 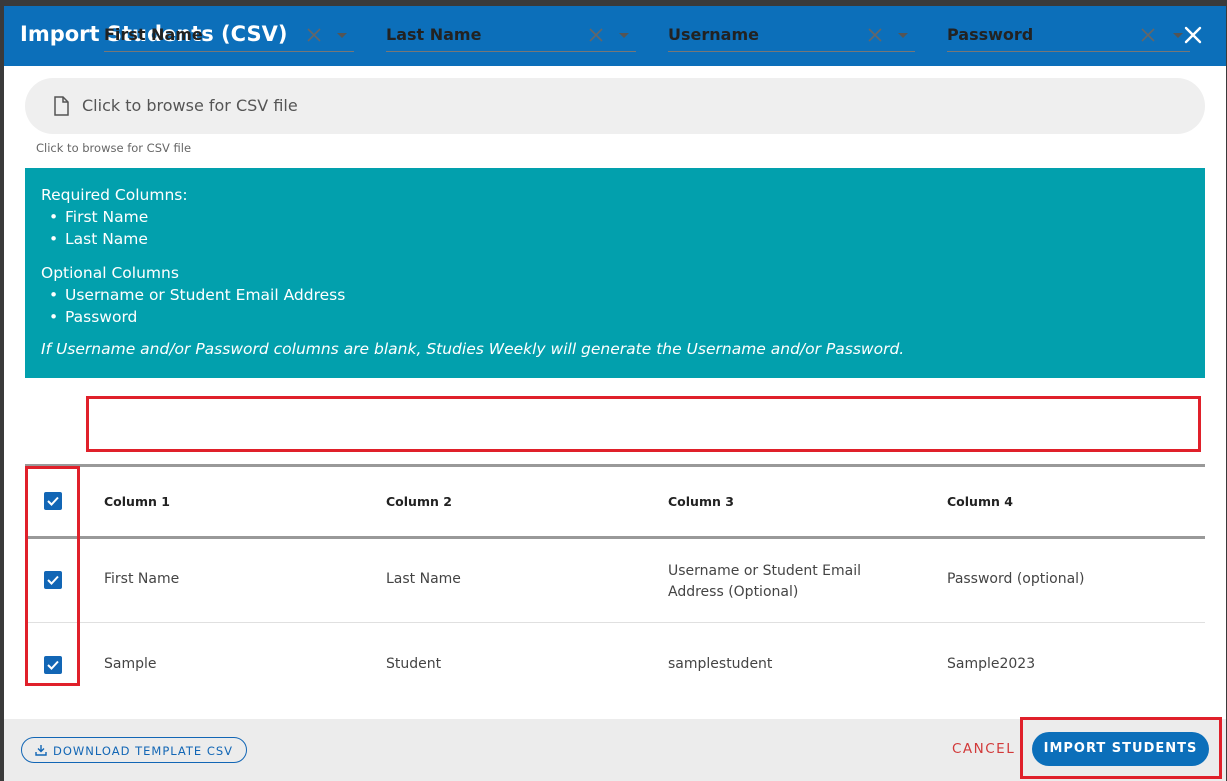 I want to click on download-icon, so click(x=41, y=750).